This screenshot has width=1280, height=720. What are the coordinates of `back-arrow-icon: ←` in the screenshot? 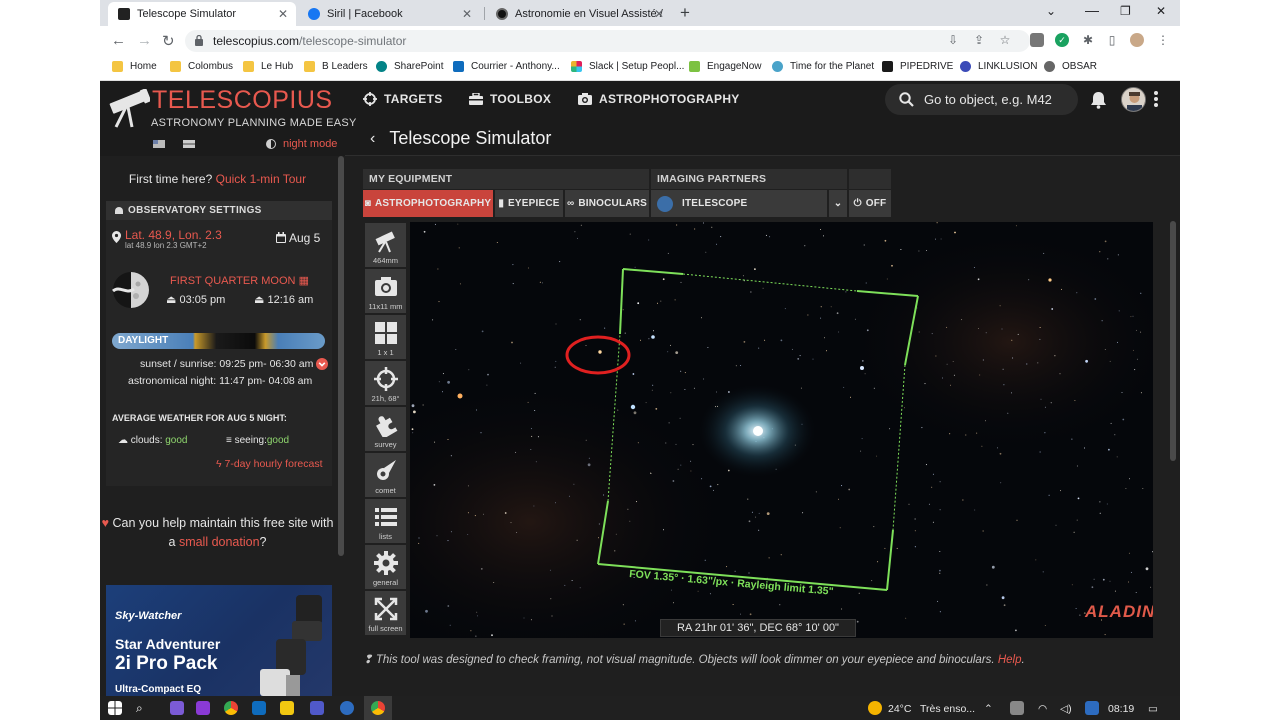 It's located at (118, 40).